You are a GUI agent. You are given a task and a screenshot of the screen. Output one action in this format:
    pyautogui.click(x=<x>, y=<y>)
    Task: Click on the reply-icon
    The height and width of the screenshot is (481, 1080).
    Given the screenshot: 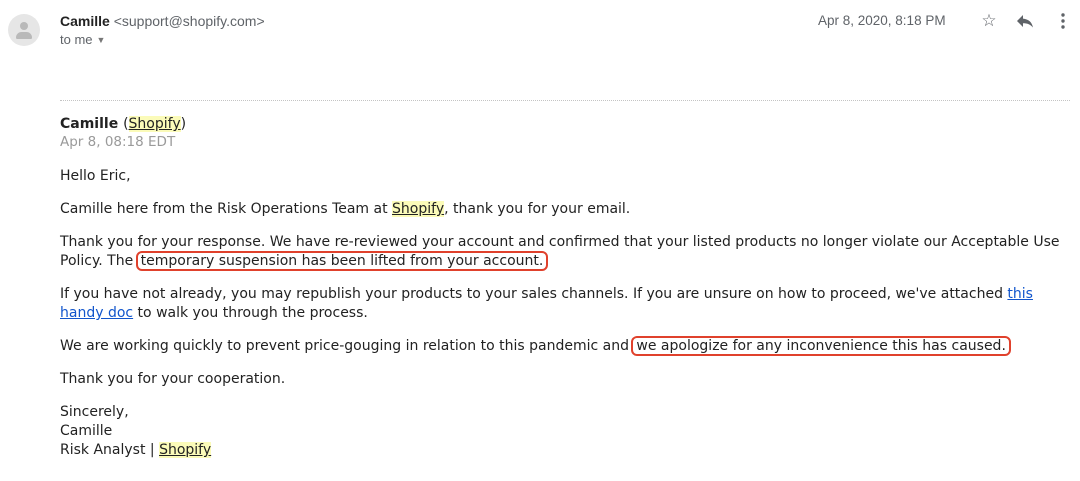 What is the action you would take?
    pyautogui.click(x=1025, y=21)
    